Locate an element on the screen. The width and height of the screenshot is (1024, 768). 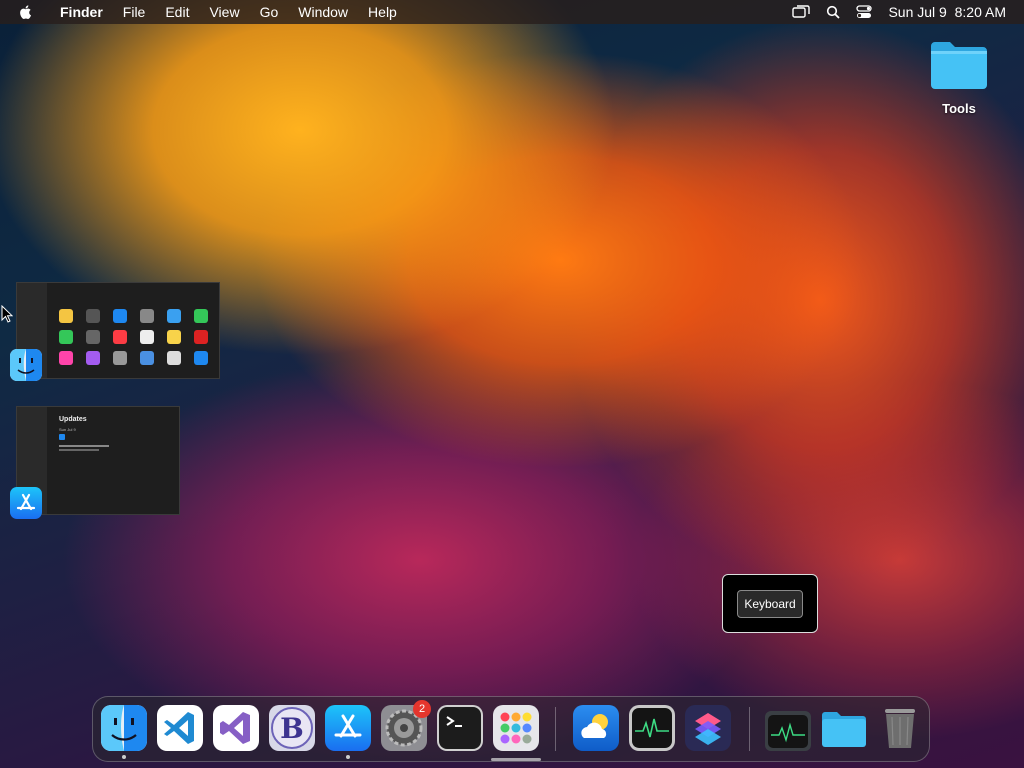
dock: B 2 is located at coordinates (511, 729).